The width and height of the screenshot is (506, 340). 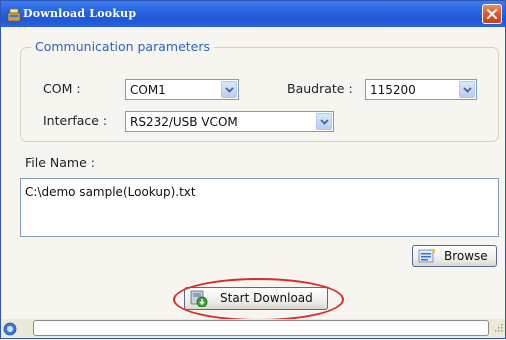 What do you see at coordinates (466, 256) in the screenshot?
I see `browse-label: Browse` at bounding box center [466, 256].